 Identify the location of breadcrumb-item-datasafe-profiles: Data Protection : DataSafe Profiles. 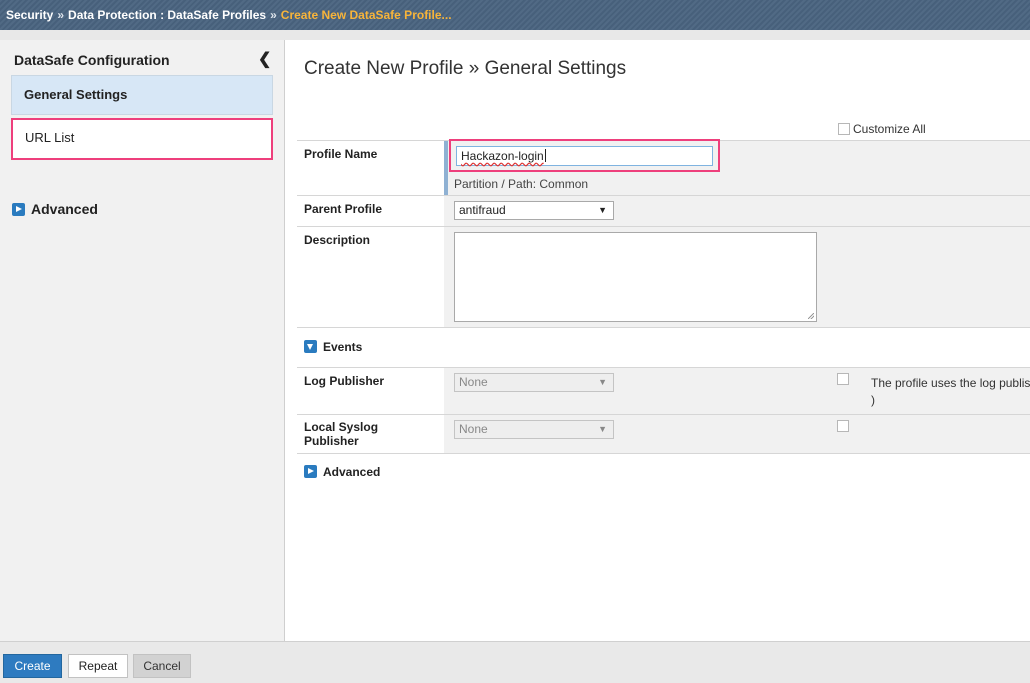
(167, 15).